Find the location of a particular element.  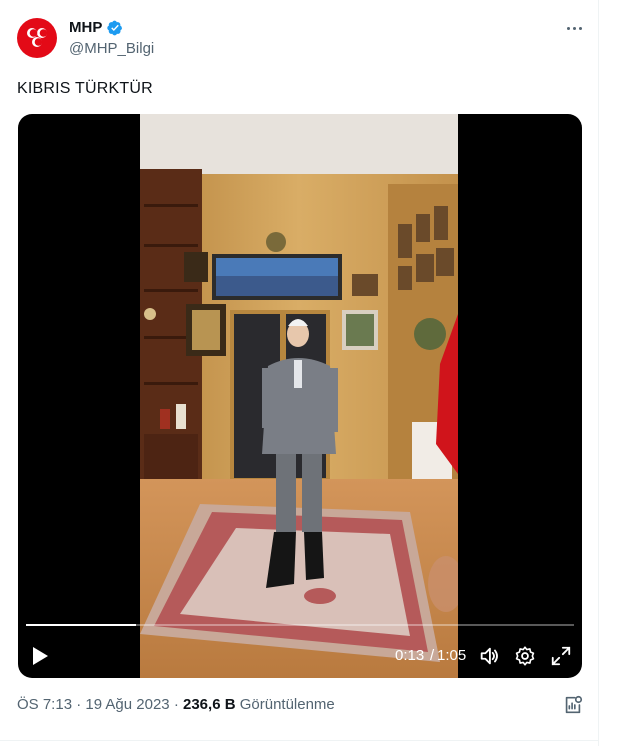

tweet-divider is located at coordinates (299, 740).